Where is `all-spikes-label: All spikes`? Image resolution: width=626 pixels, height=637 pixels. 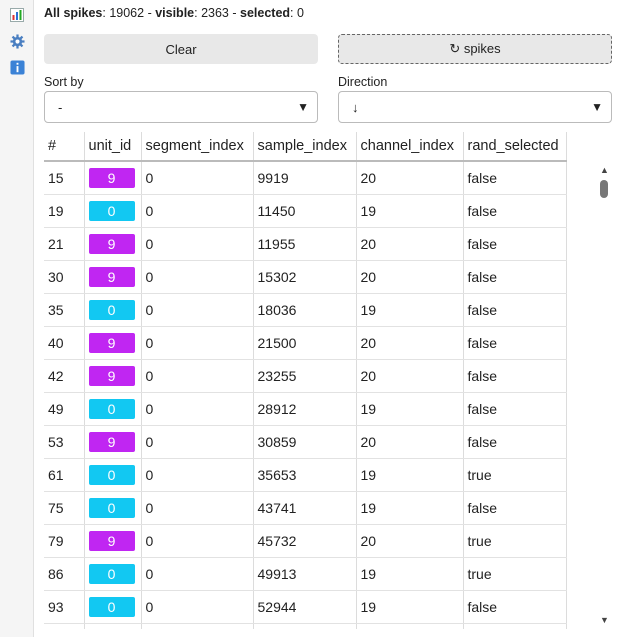
all-spikes-label: All spikes is located at coordinates (73, 13).